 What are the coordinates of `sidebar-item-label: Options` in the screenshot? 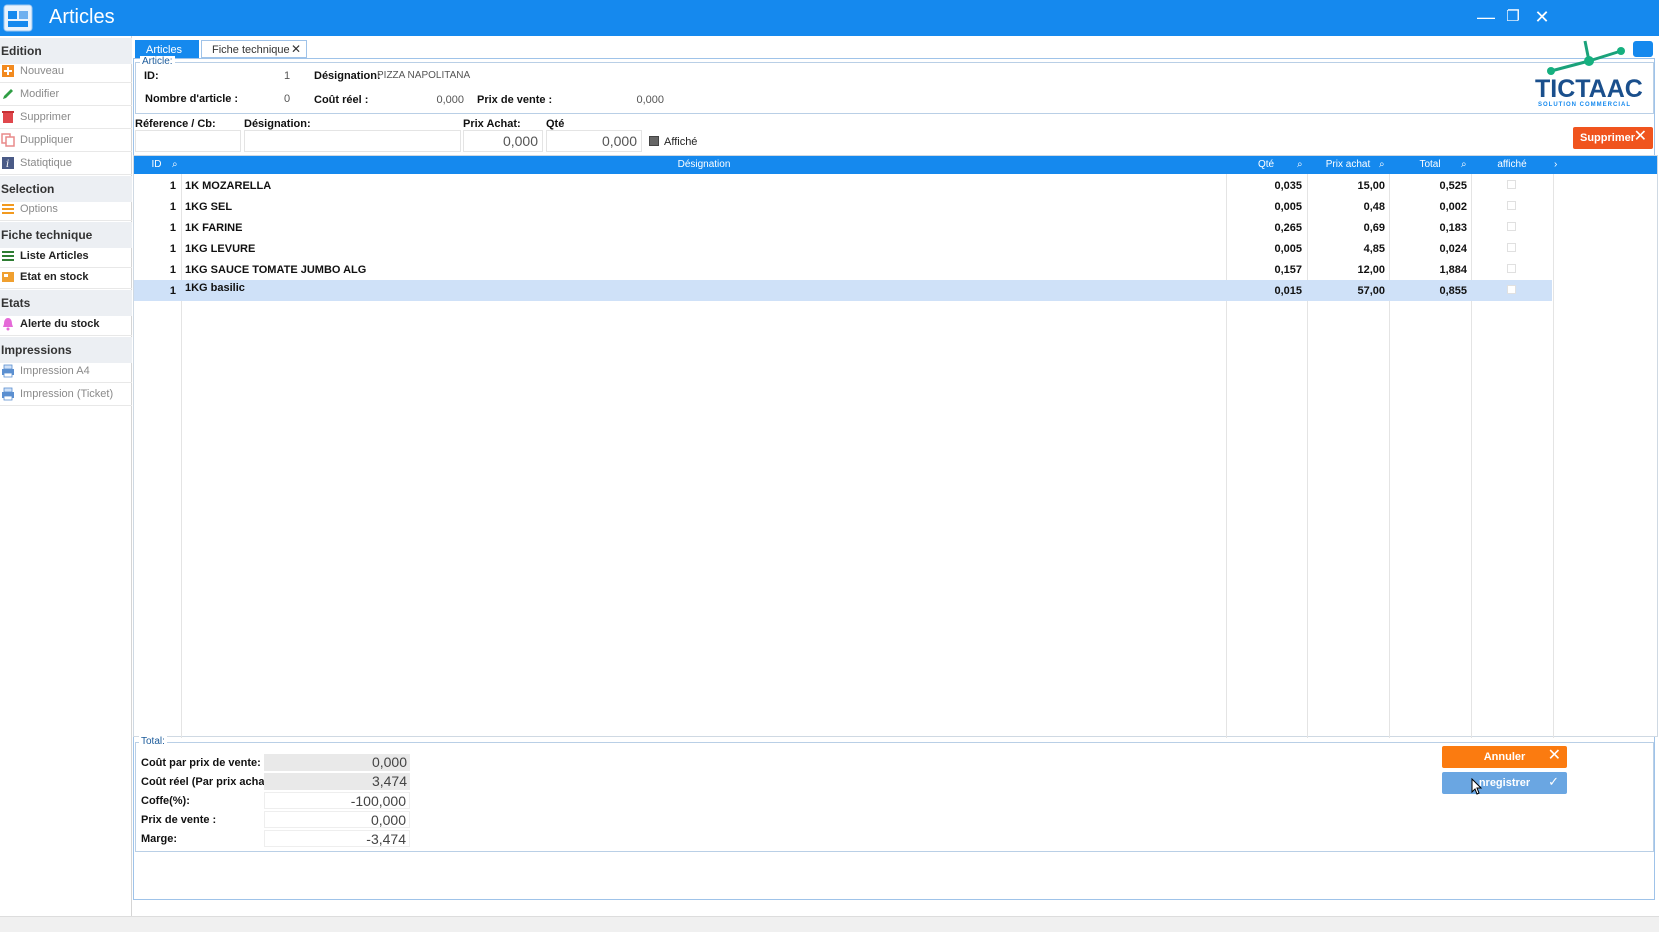 It's located at (39, 209).